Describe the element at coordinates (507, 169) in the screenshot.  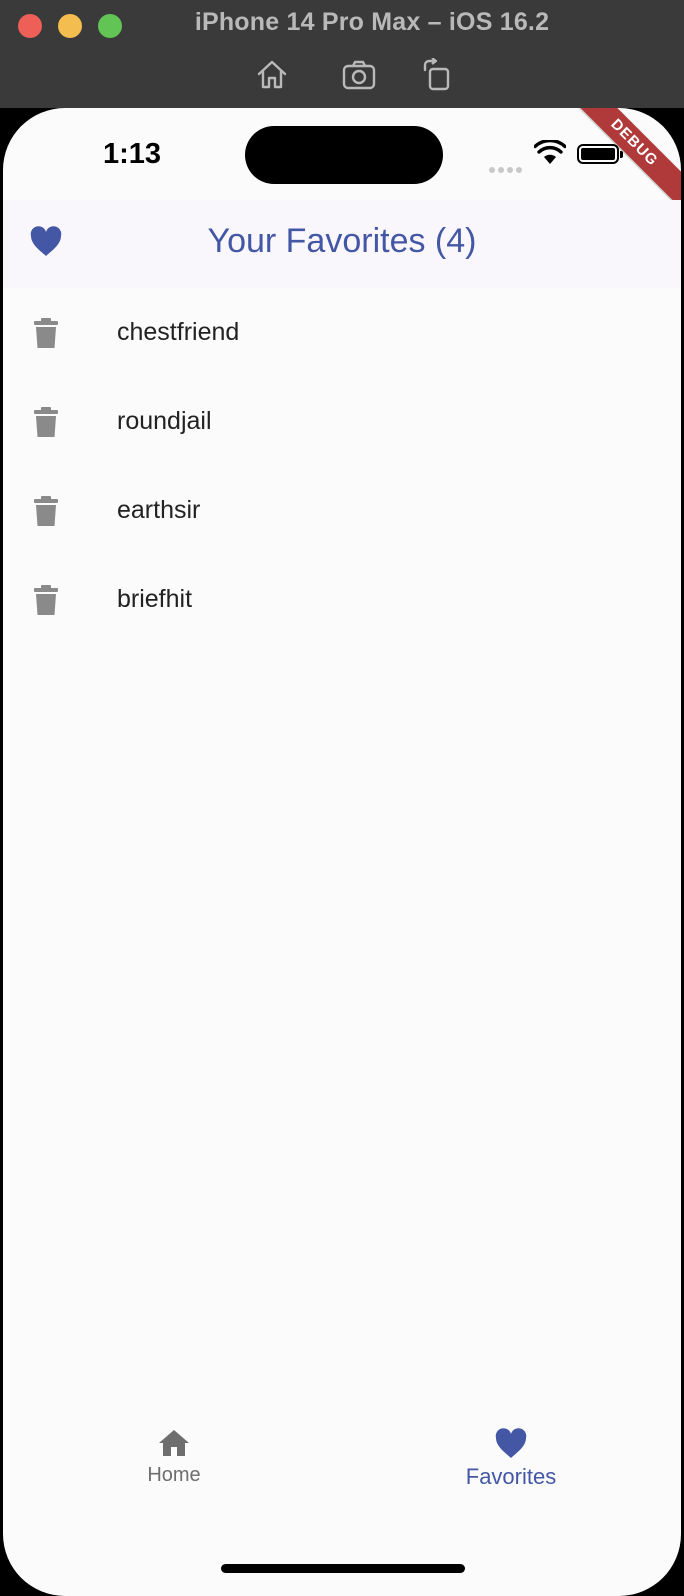
I see `cellular-signal-icon` at that location.